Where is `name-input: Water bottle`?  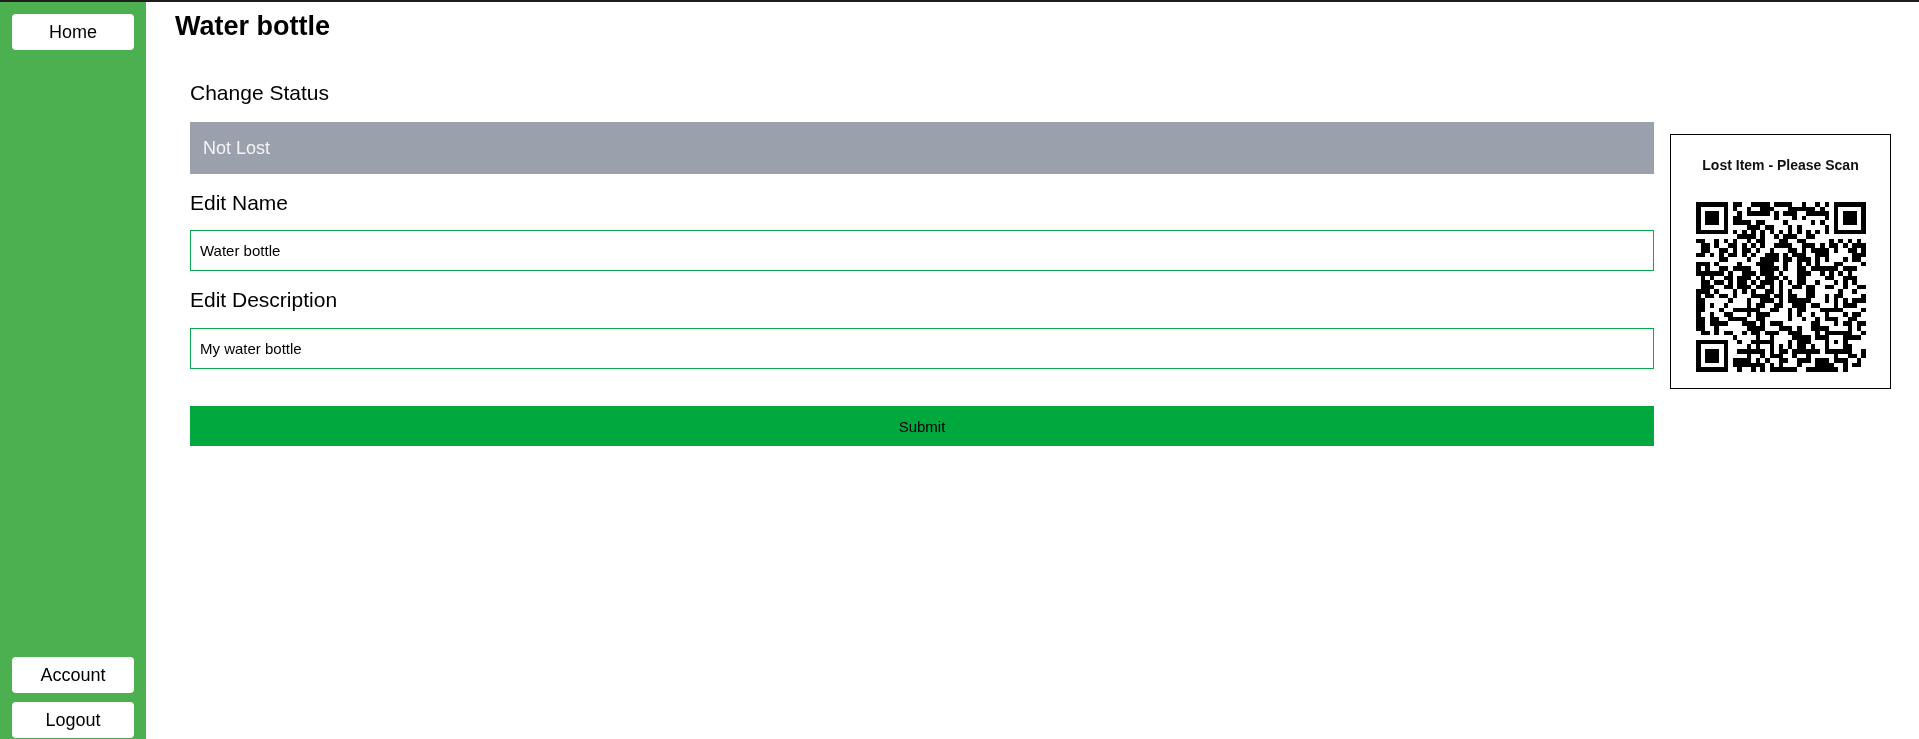
name-input: Water bottle is located at coordinates (922, 250).